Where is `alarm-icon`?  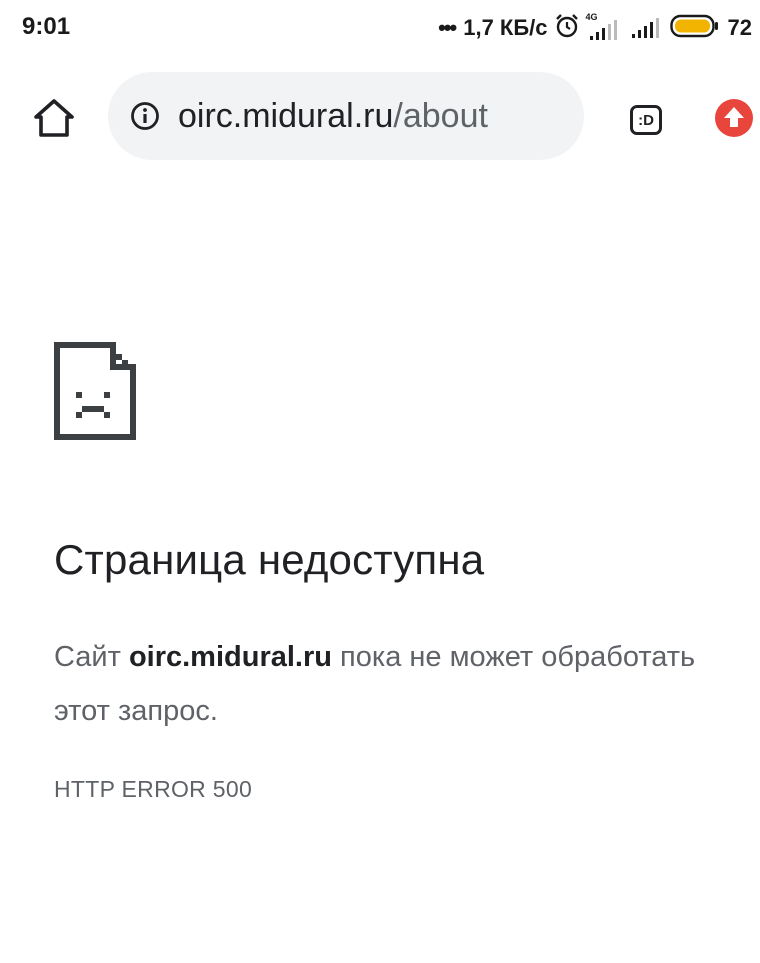 alarm-icon is located at coordinates (567, 28).